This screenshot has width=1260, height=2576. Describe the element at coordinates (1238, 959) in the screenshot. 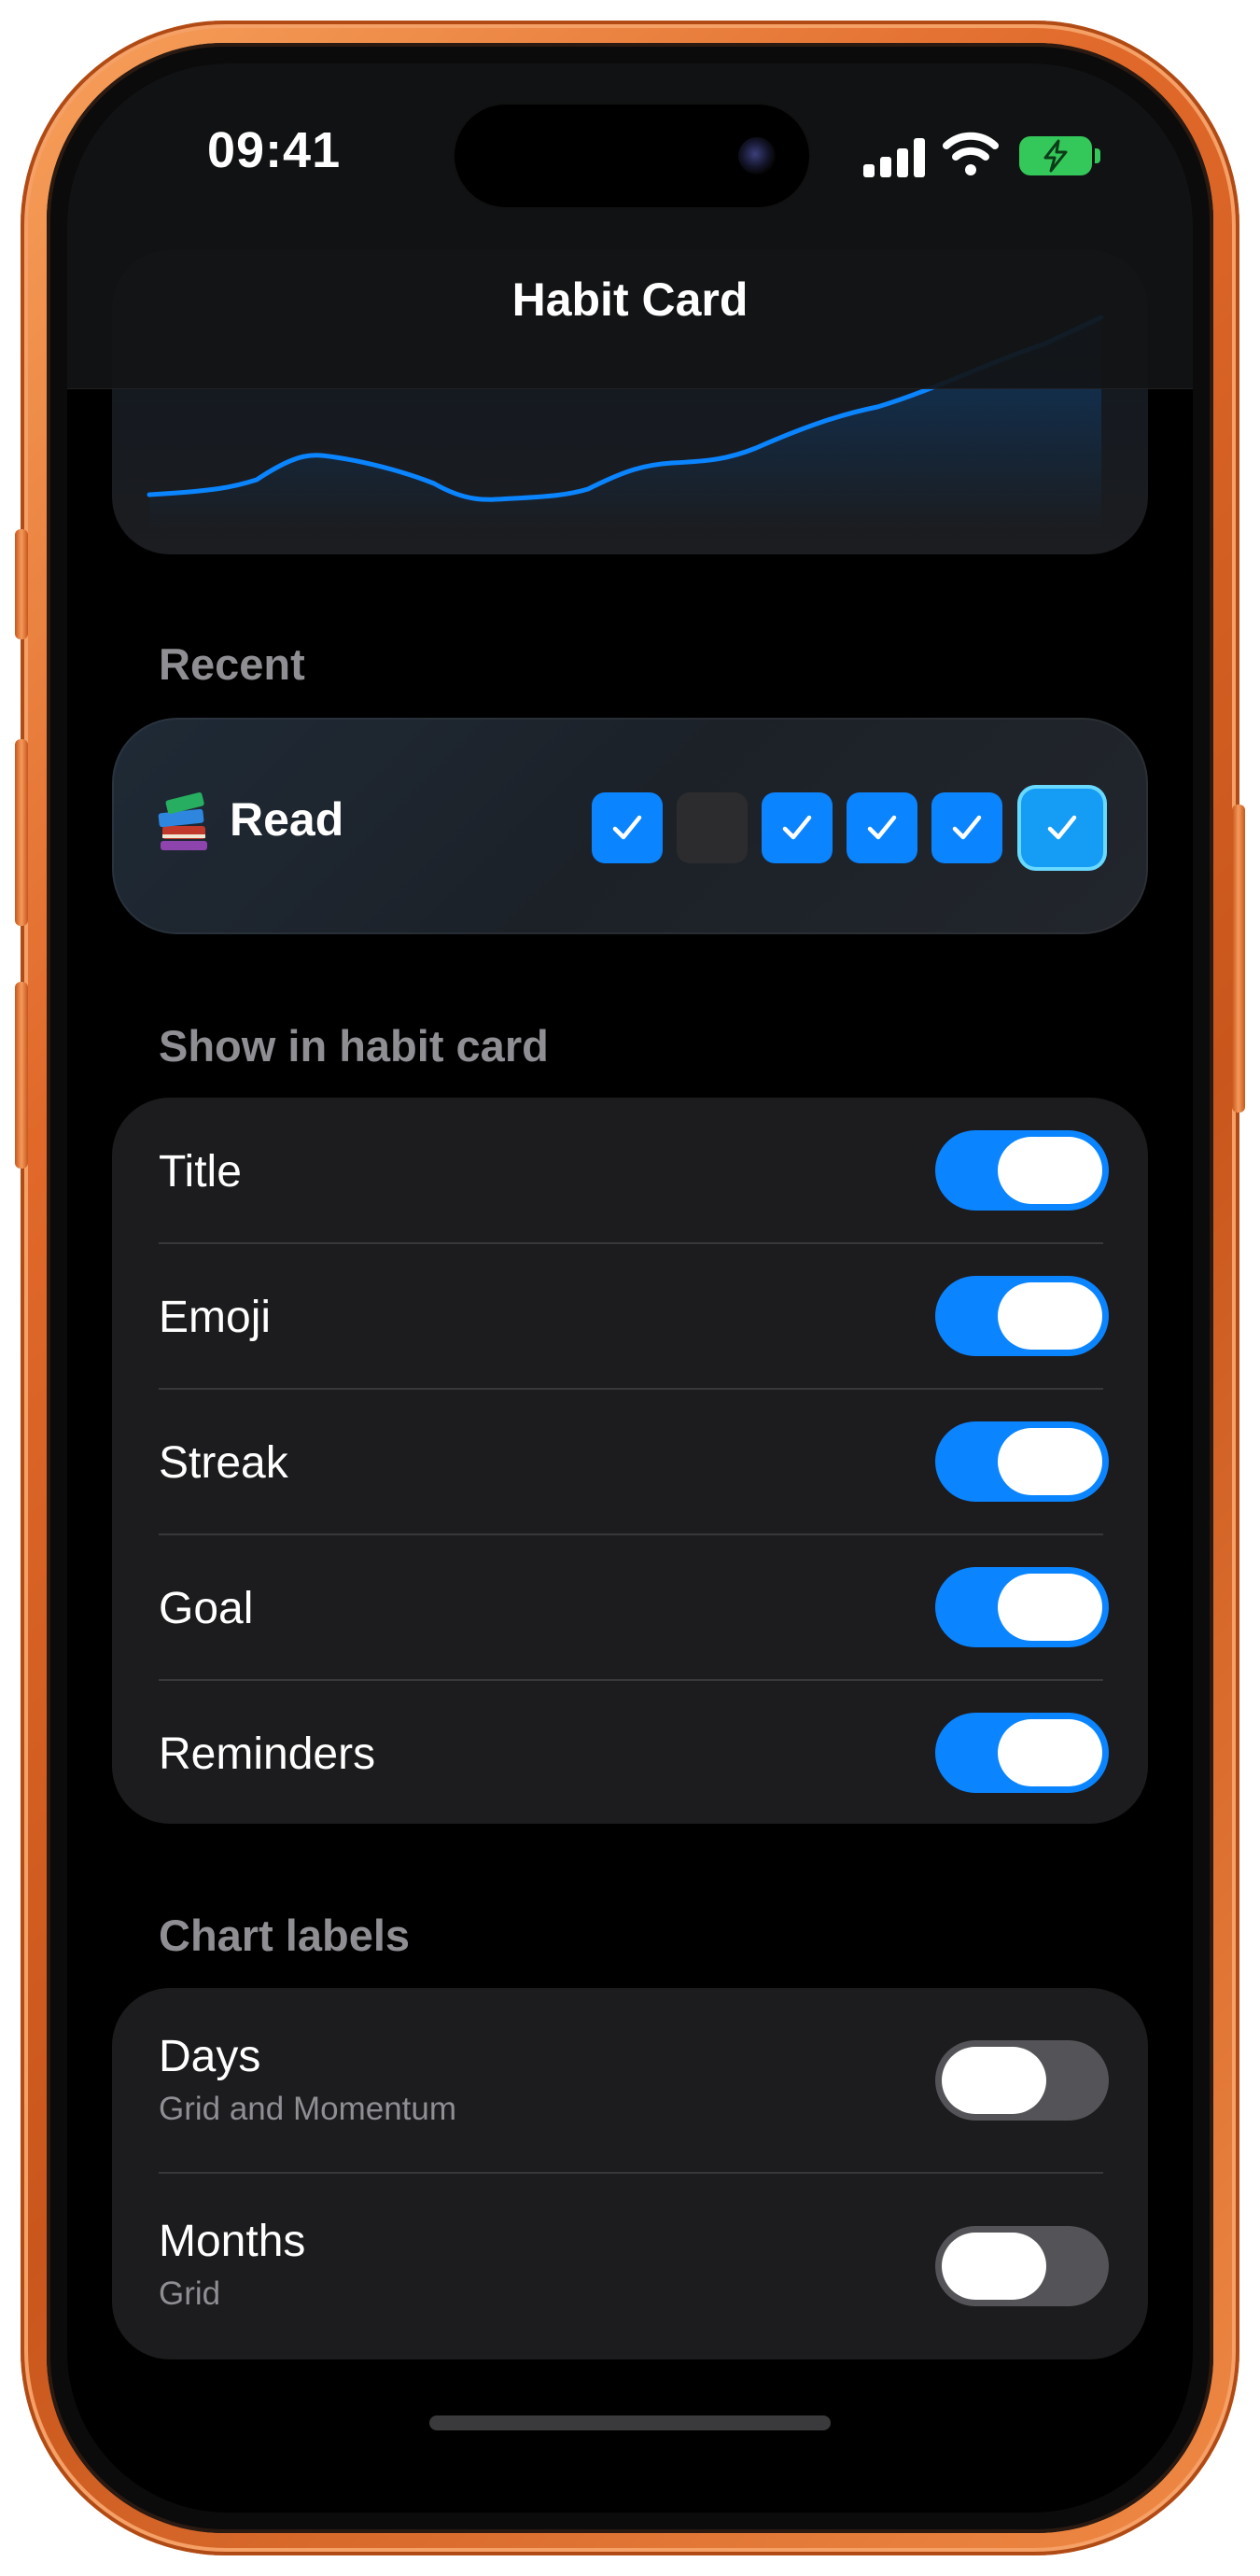

I see `power-button` at that location.